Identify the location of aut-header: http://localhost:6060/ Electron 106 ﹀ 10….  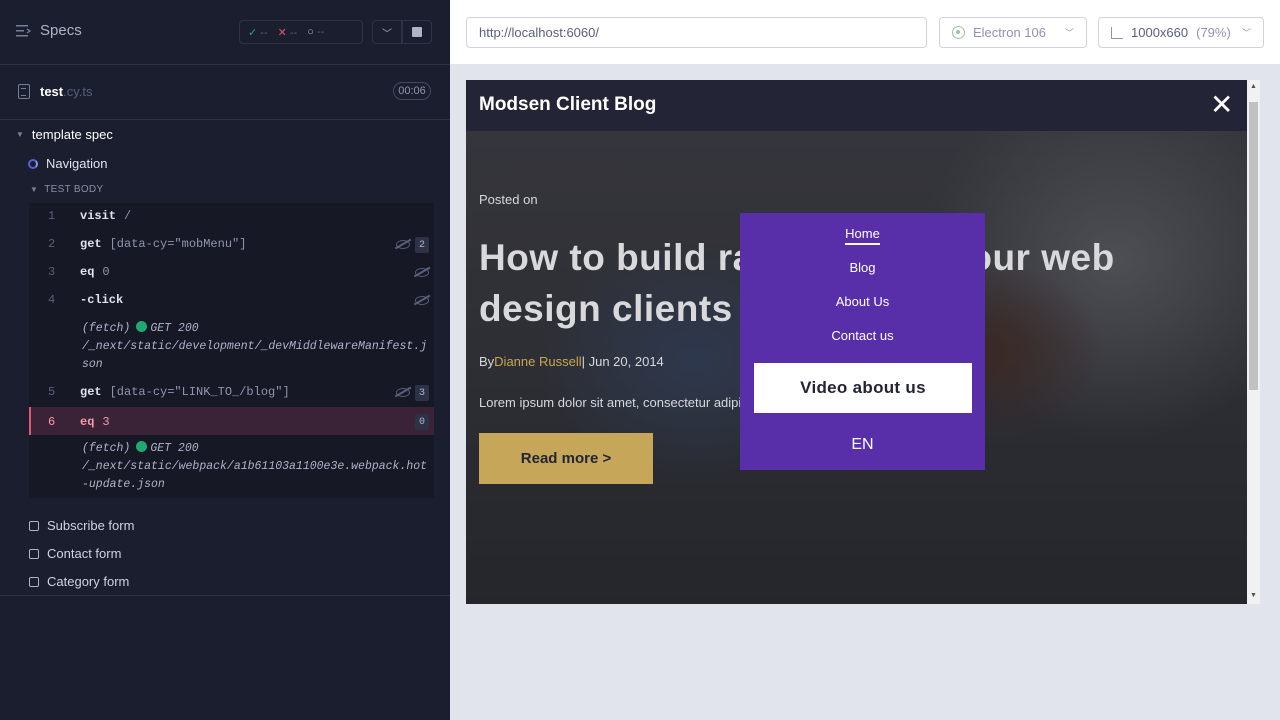
(865, 32).